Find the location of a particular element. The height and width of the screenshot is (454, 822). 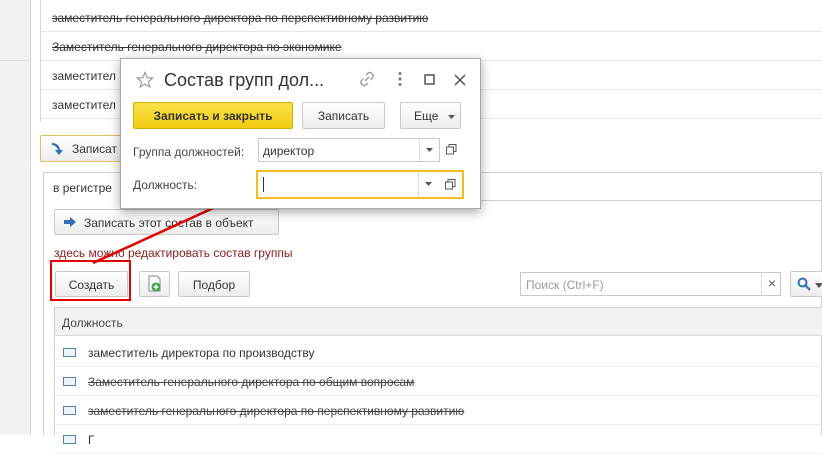

position-dropdown-button is located at coordinates (428, 184).